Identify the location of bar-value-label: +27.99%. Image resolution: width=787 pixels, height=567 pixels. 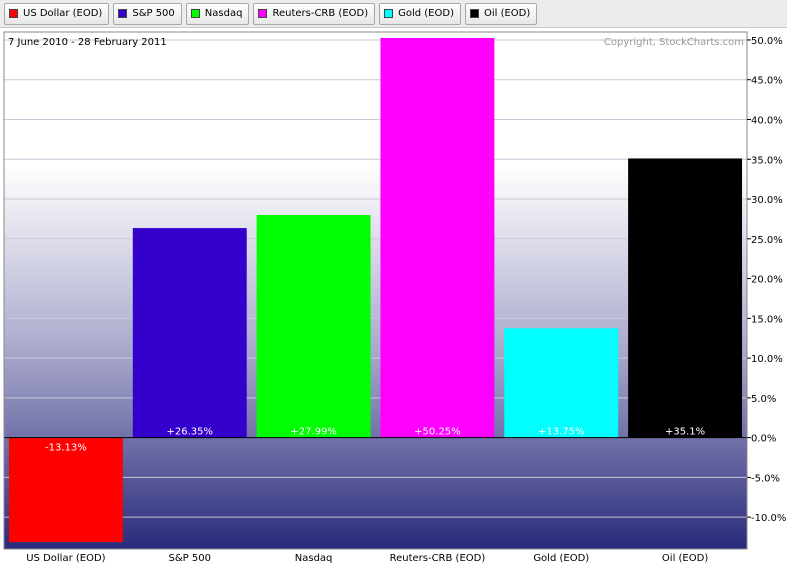
(313, 432).